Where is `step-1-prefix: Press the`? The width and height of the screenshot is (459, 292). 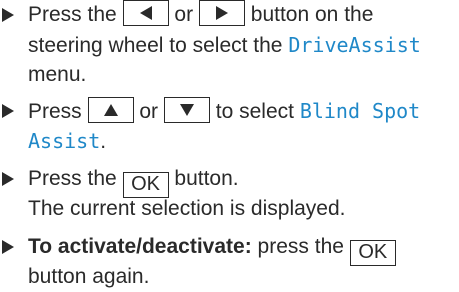
step-1-prefix: Press the is located at coordinates (72, 14).